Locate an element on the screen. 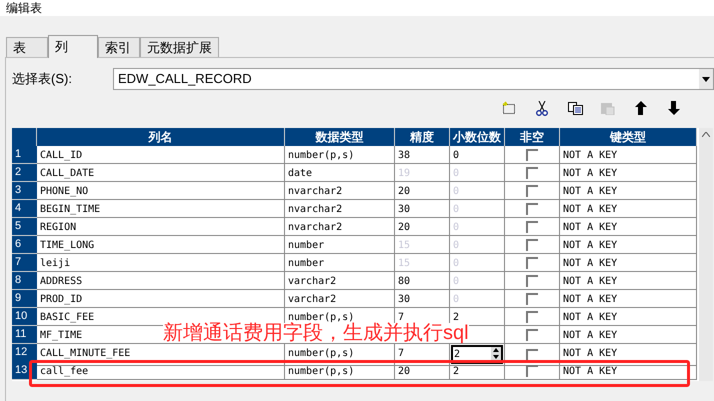 This screenshot has width=714, height=401. column-header: 小数位数 is located at coordinates (477, 137).